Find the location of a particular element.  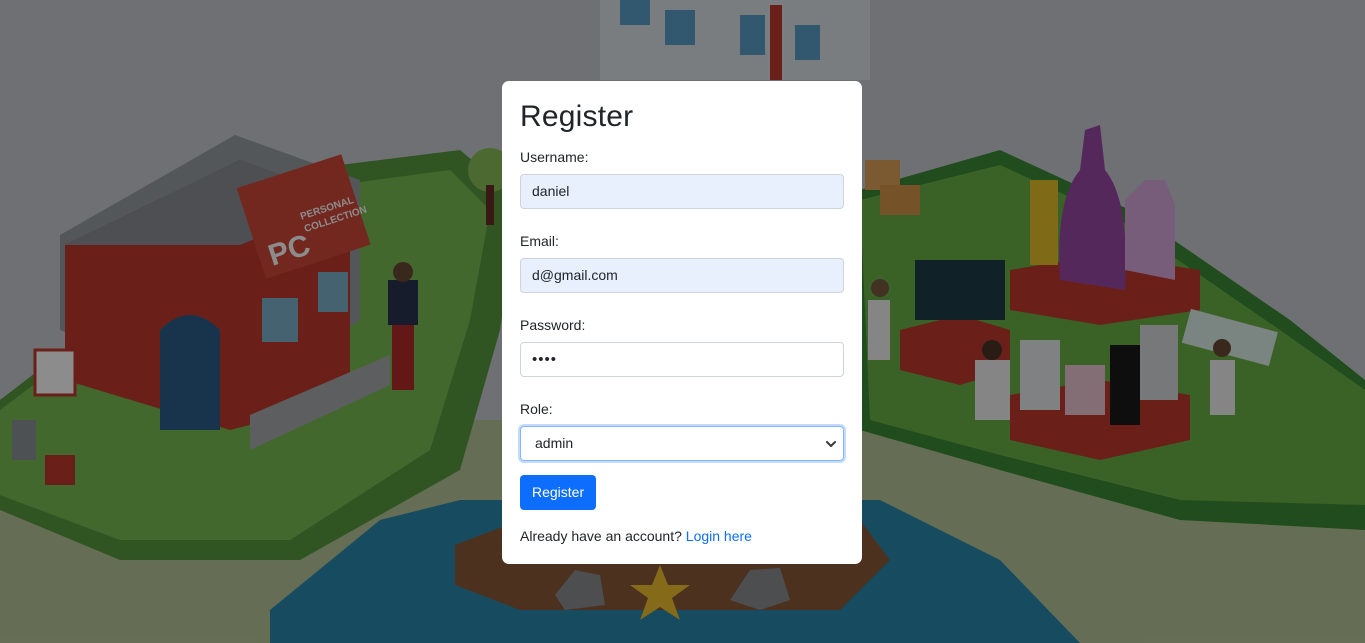

email-label: Email: is located at coordinates (539, 241).